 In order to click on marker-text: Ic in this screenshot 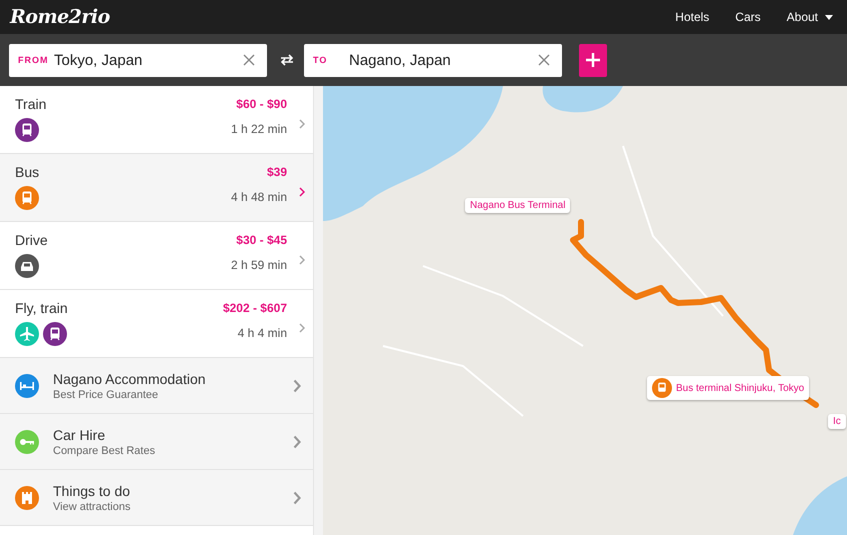, I will do `click(837, 421)`.